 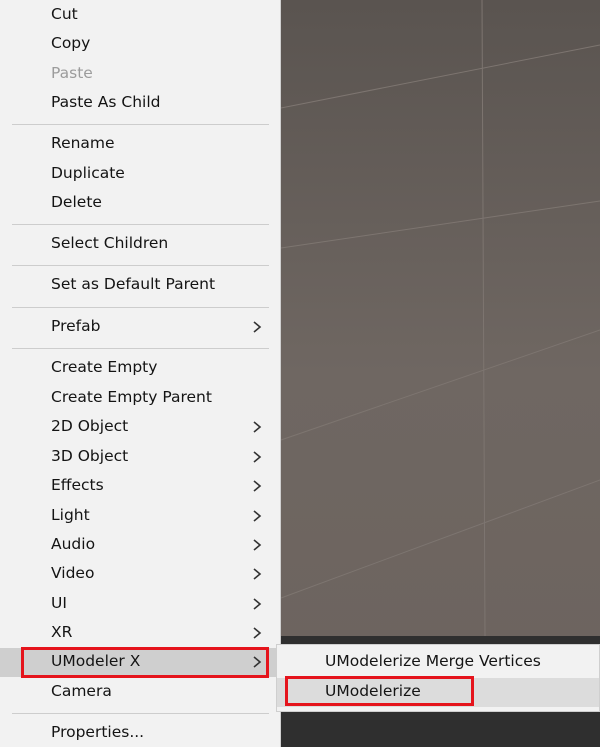 I want to click on menu-item-video: Video, so click(x=140, y=574).